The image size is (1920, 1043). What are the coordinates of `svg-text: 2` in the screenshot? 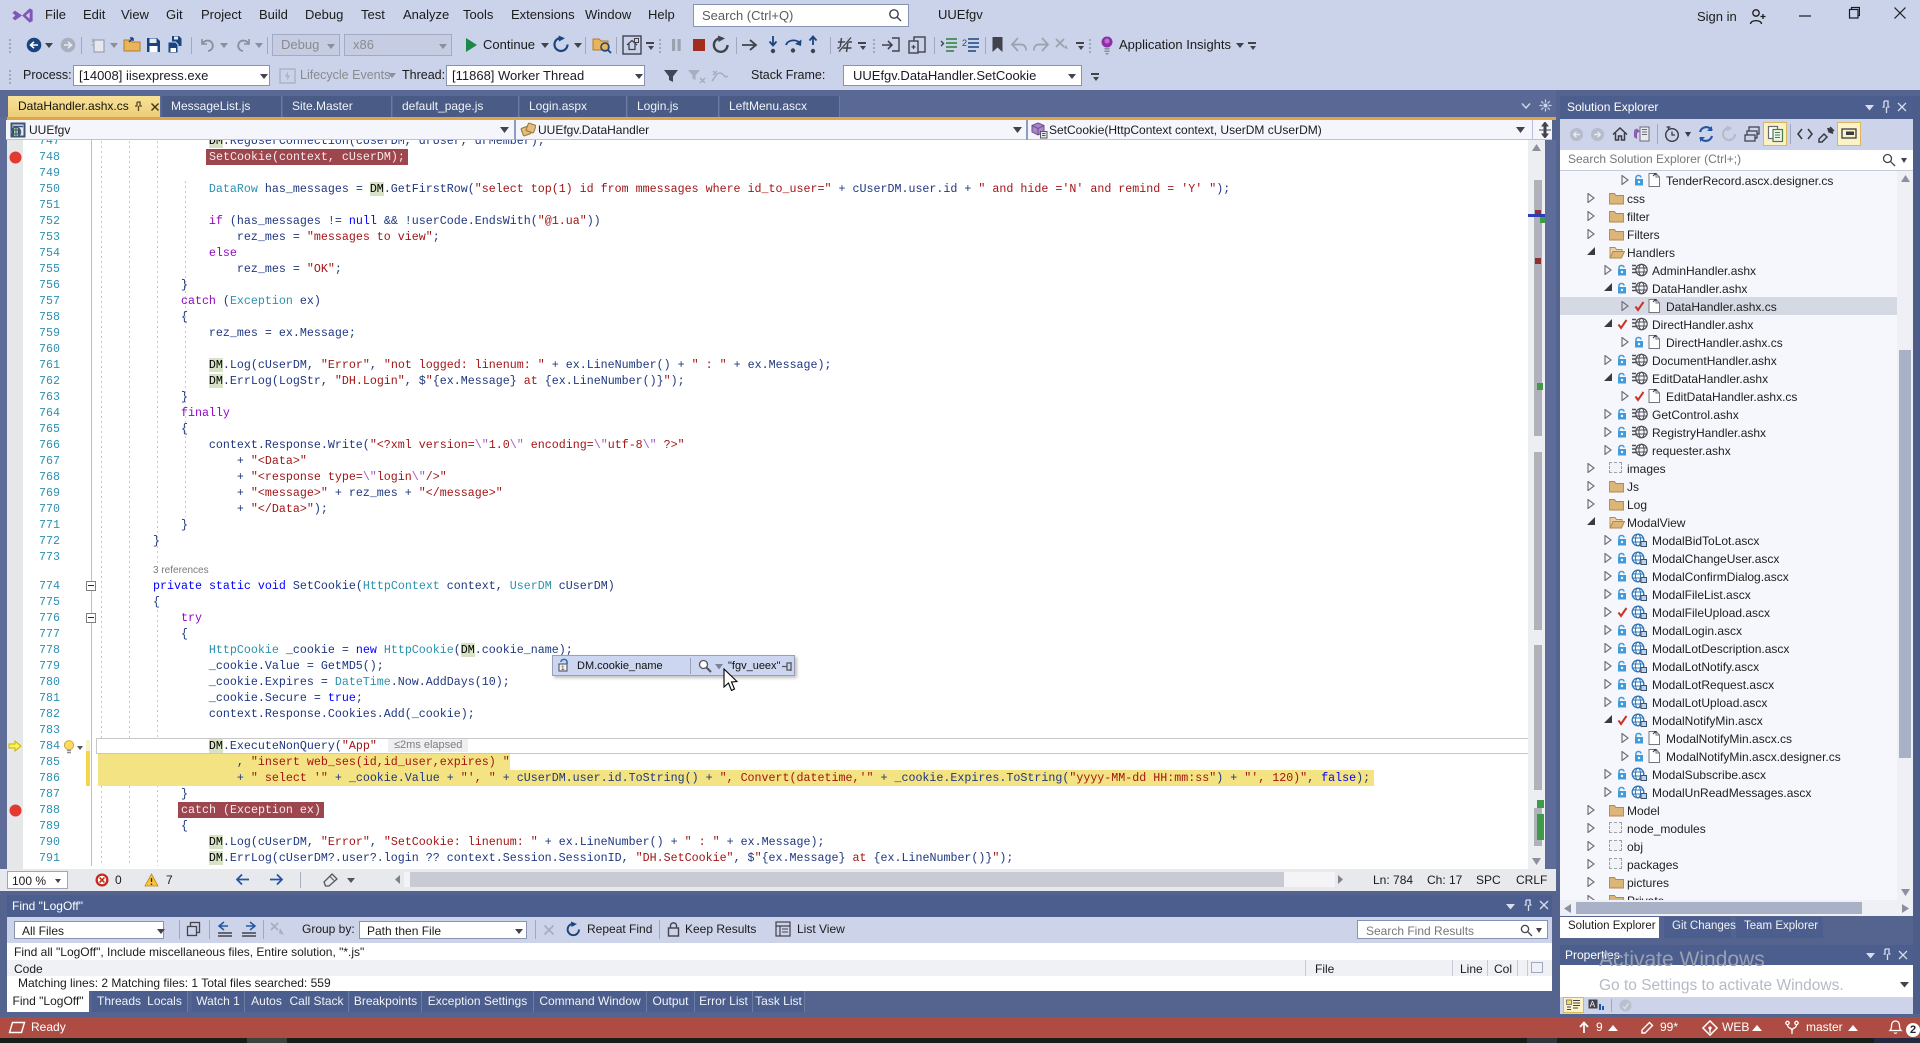 It's located at (964, 43).